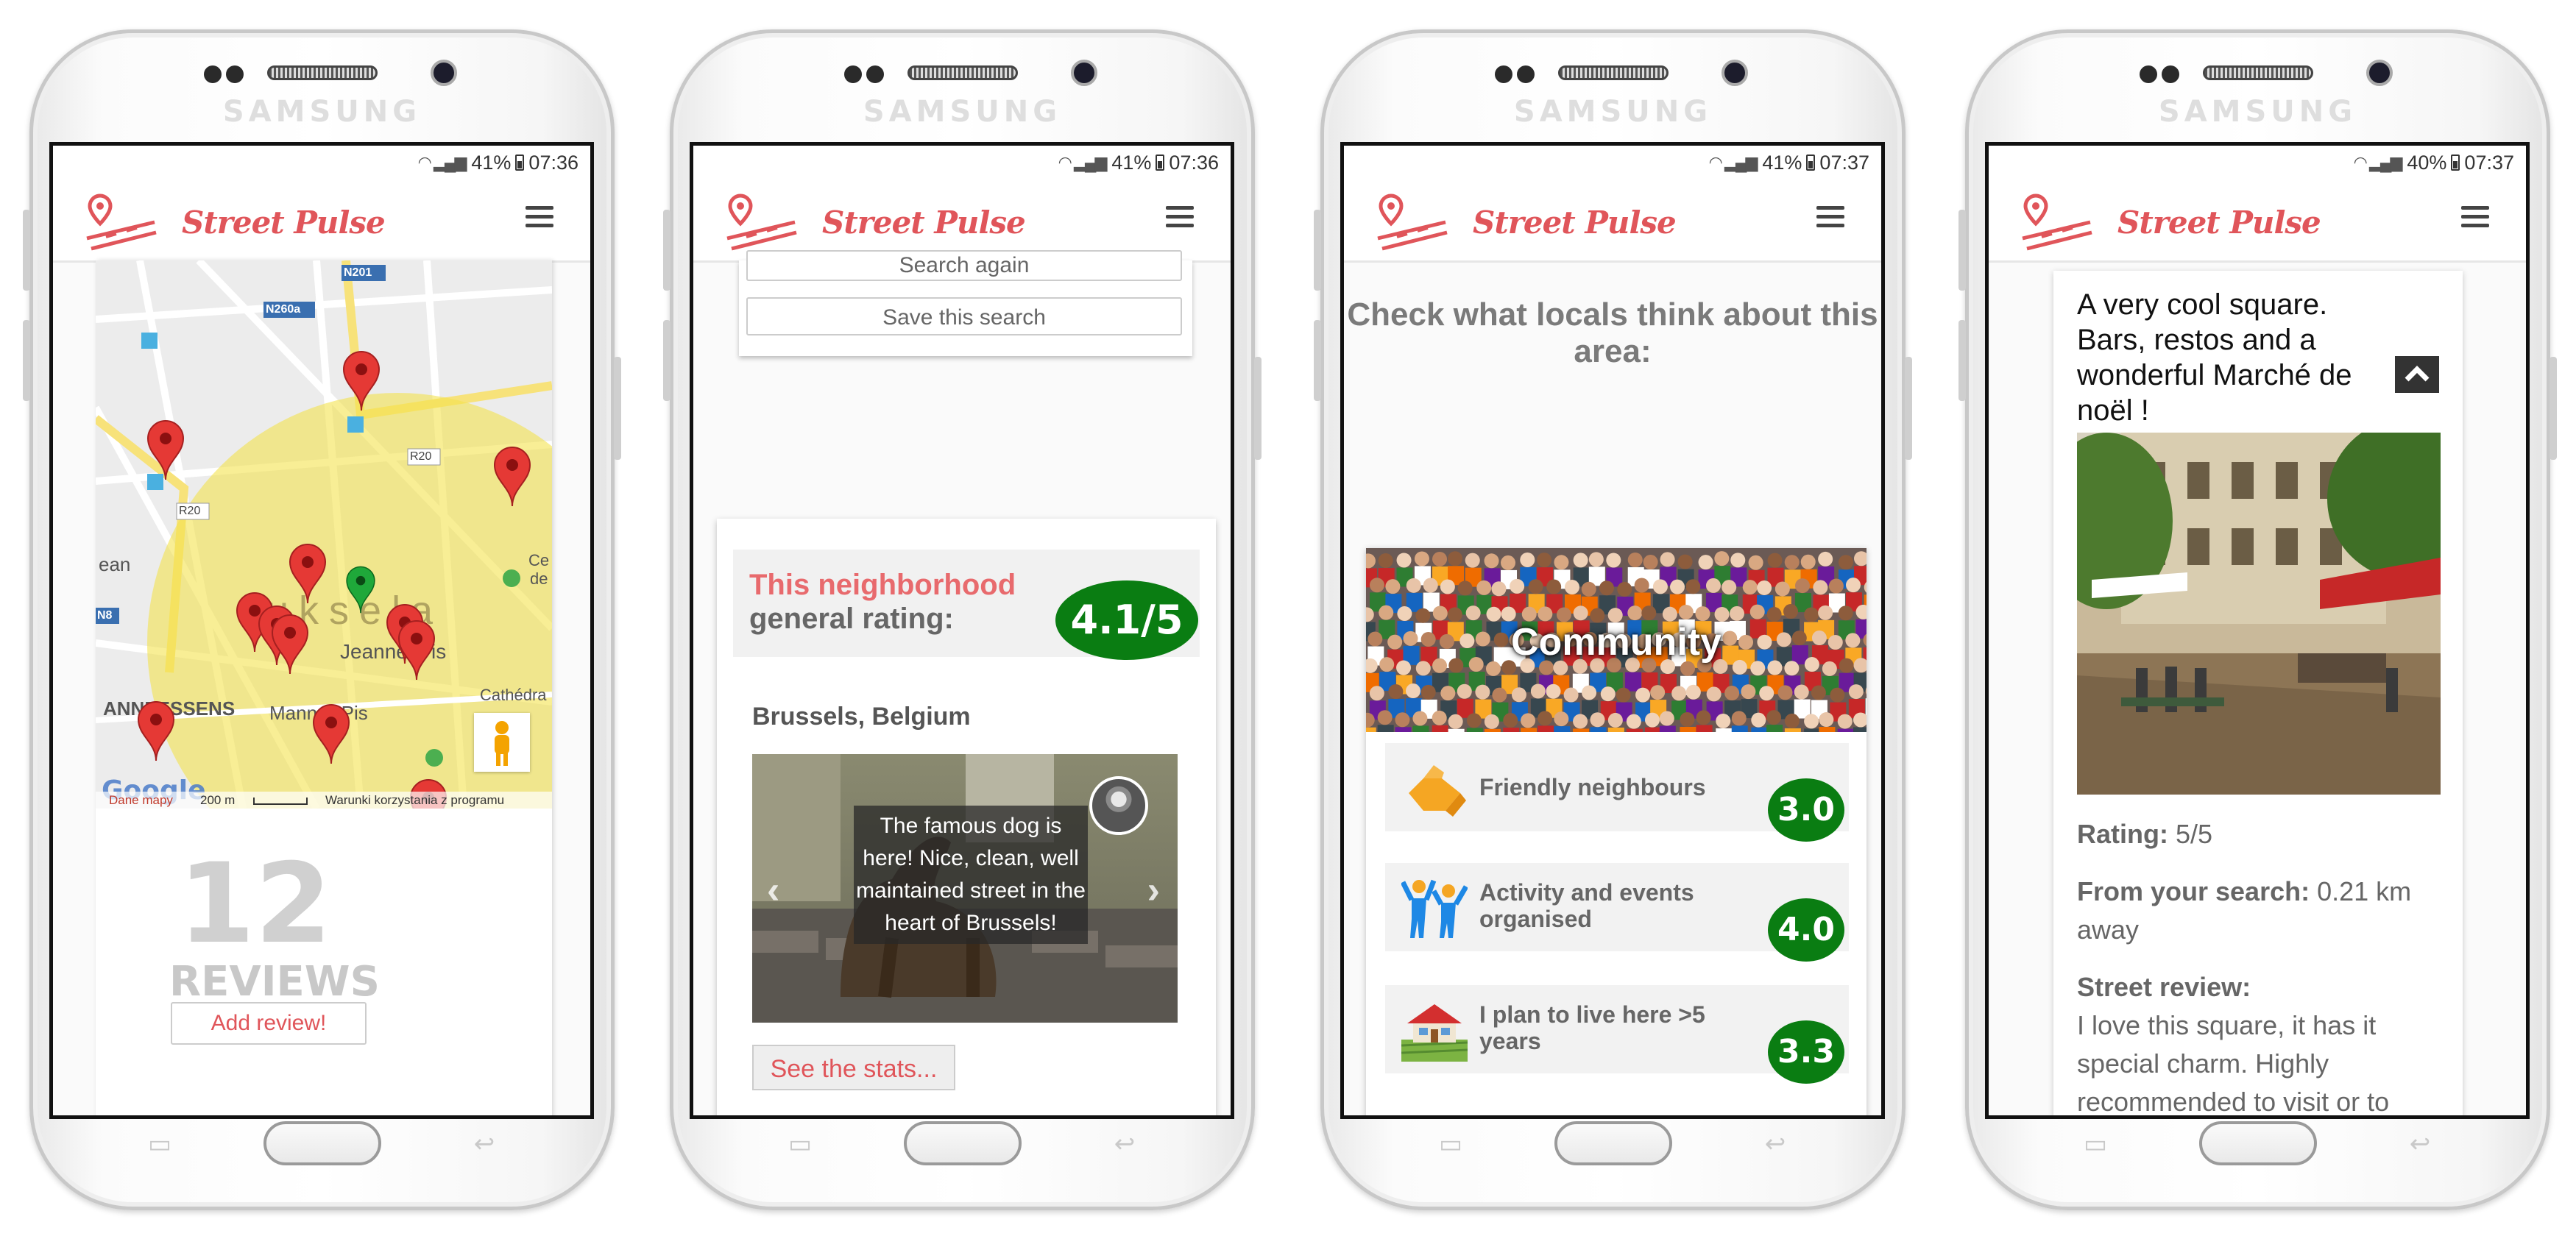 The image size is (2576, 1236). Describe the element at coordinates (539, 578) in the screenshot. I see `area-label: de` at that location.